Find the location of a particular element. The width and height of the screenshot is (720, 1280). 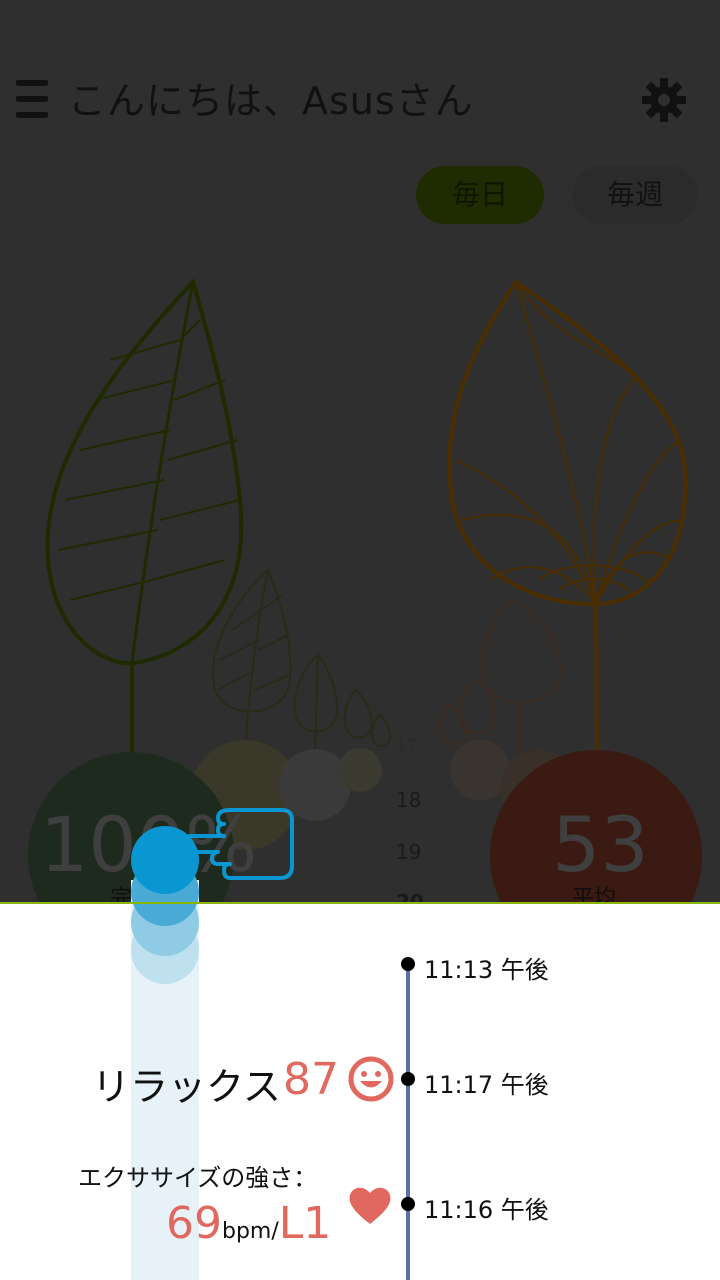

completion-label: 完 is located at coordinates (121, 894).